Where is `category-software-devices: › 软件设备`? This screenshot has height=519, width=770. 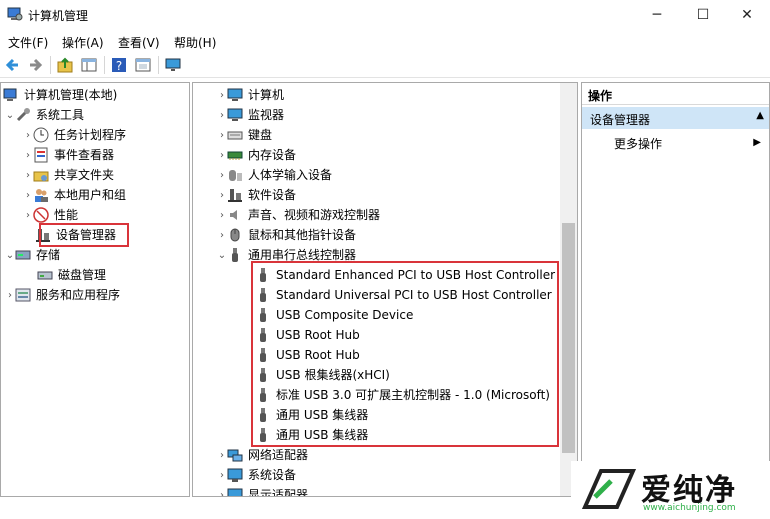
category-software-devices: › 软件设备 is located at coordinates (256, 195).